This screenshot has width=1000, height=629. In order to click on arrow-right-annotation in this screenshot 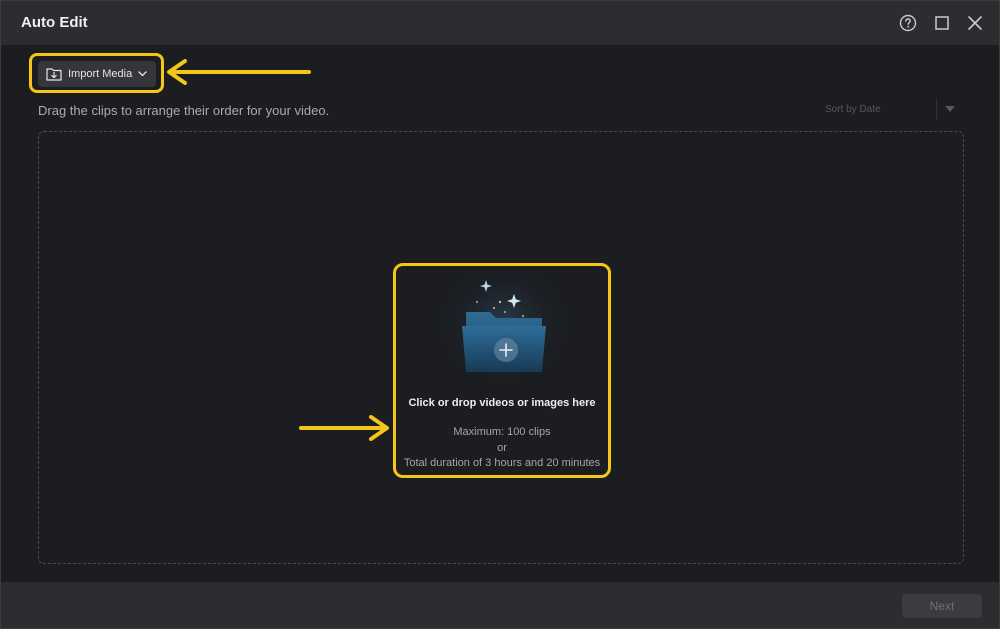, I will do `click(344, 428)`.